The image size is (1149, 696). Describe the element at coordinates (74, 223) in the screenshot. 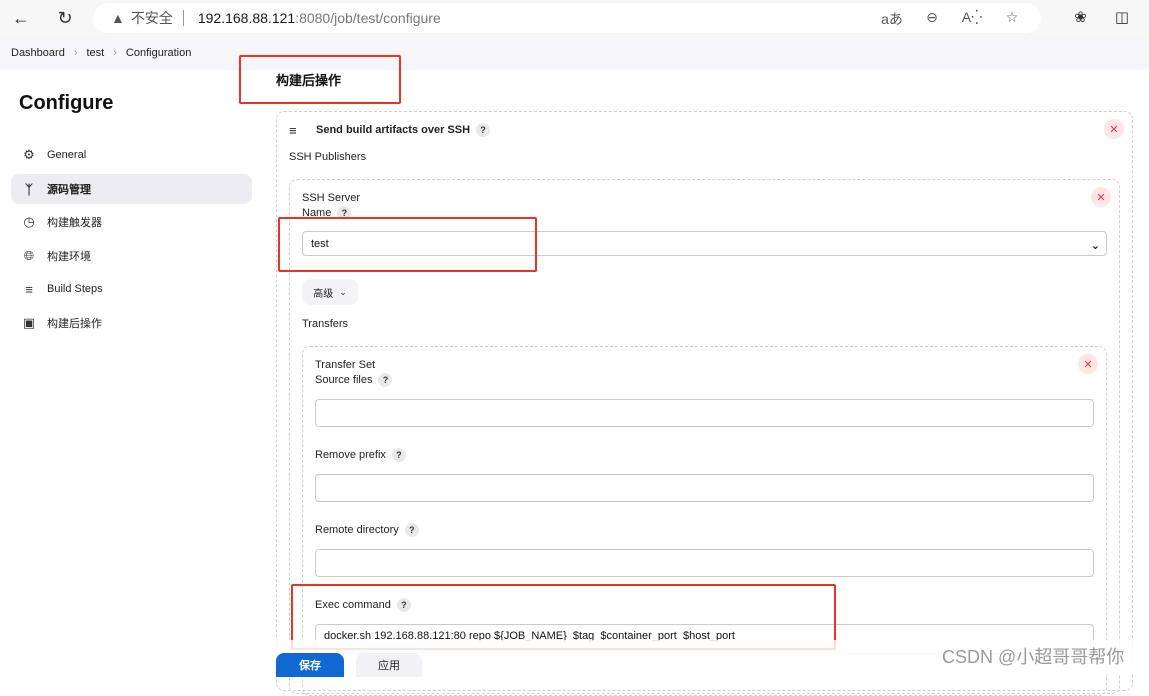

I see `sidebar-item-label: 构建触发器` at that location.